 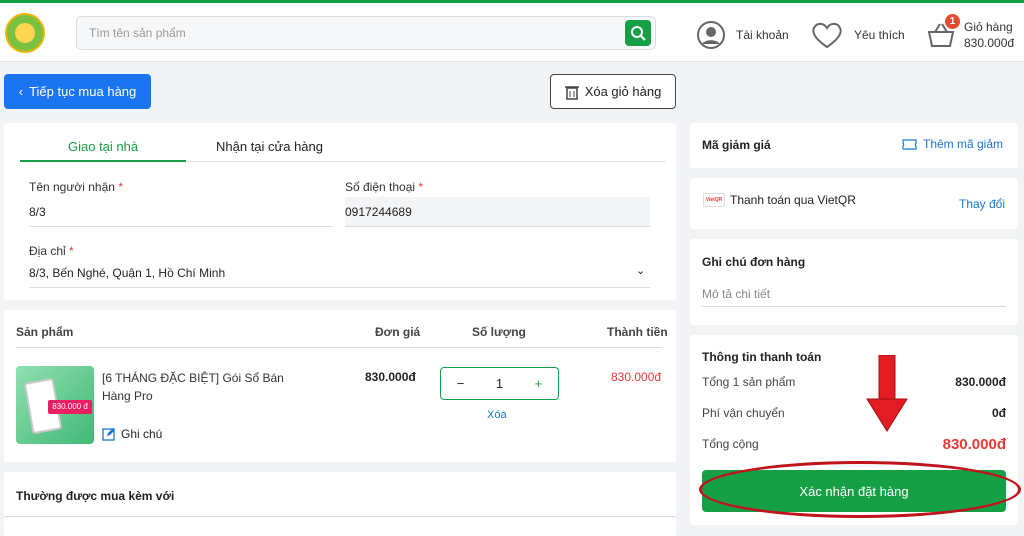 I want to click on annotation-ellipse, so click(x=860, y=489).